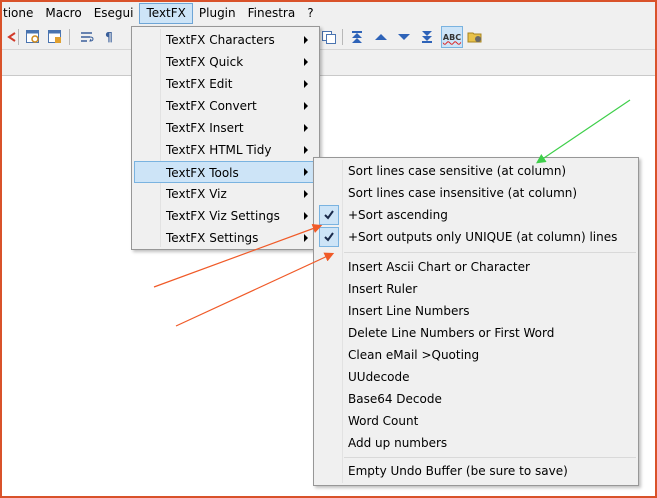 This screenshot has width=657, height=498. Describe the element at coordinates (255, 289) in the screenshot. I see `orange-arrow-lower` at that location.